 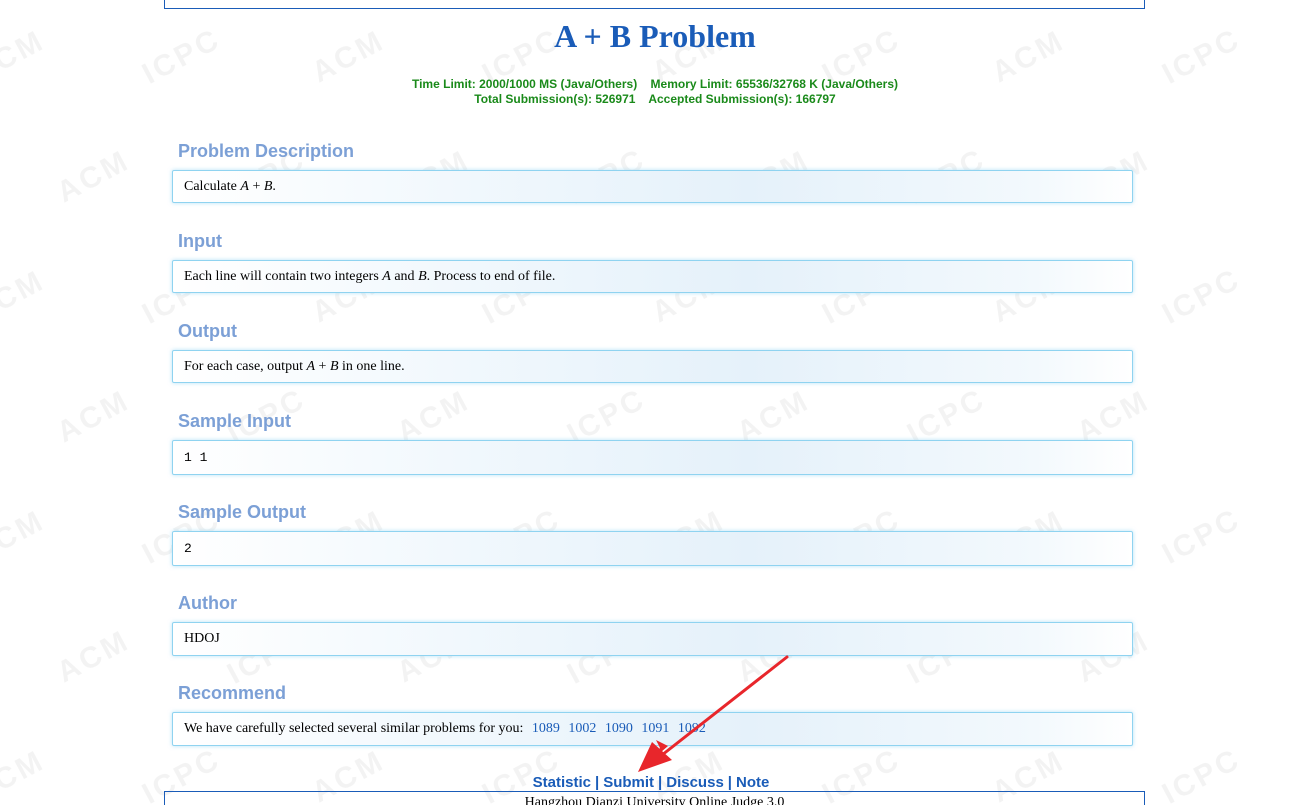 What do you see at coordinates (652, 457) in the screenshot?
I see `sample-input-panel: 1 1` at bounding box center [652, 457].